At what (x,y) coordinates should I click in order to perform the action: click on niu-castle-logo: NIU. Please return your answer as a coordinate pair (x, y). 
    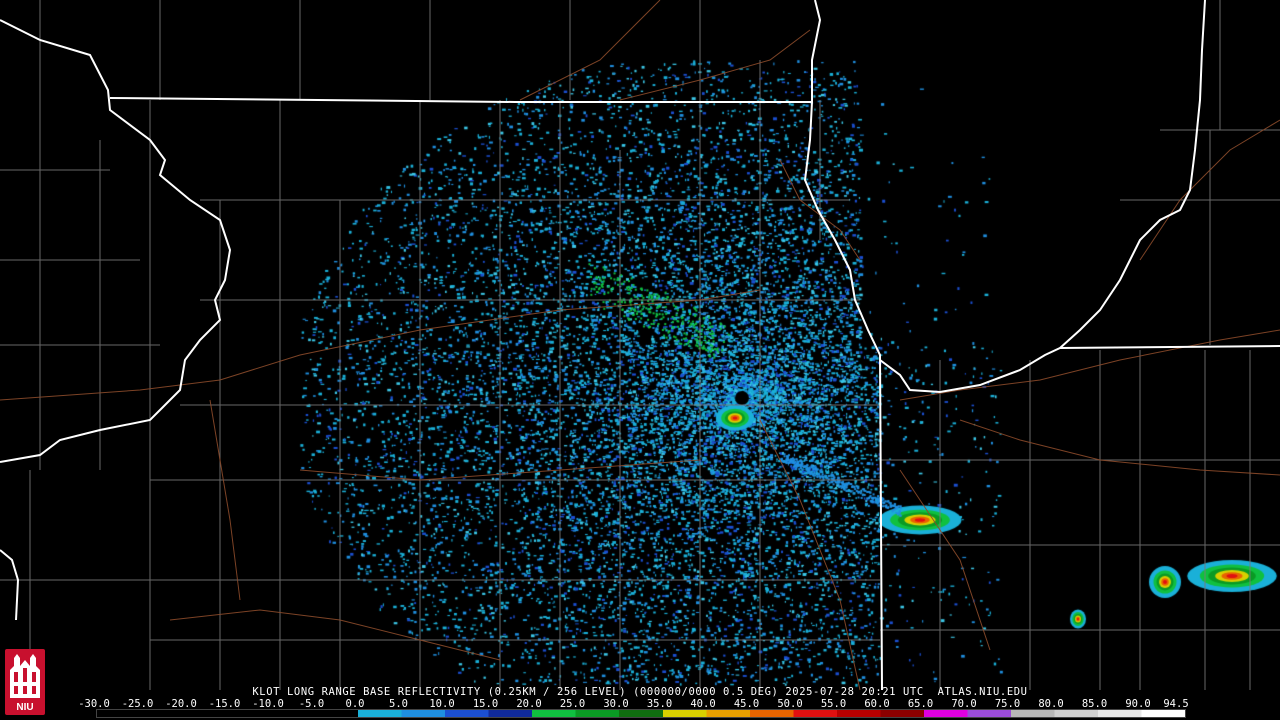
    Looking at the image, I should click on (25, 682).